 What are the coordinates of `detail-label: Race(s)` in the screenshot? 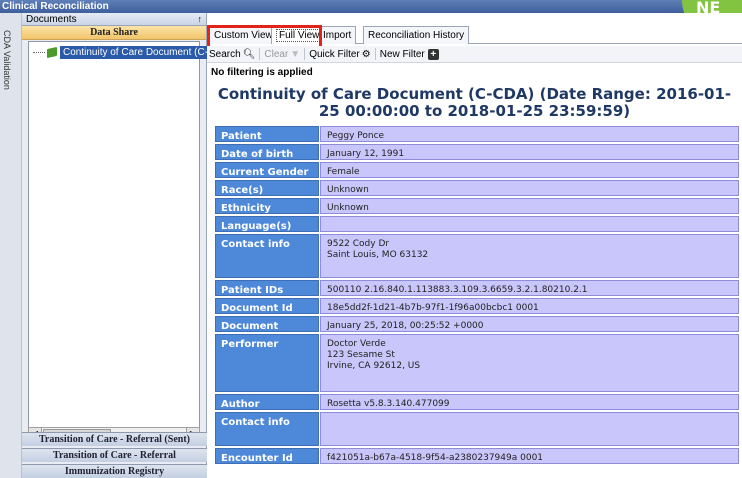 It's located at (267, 188).